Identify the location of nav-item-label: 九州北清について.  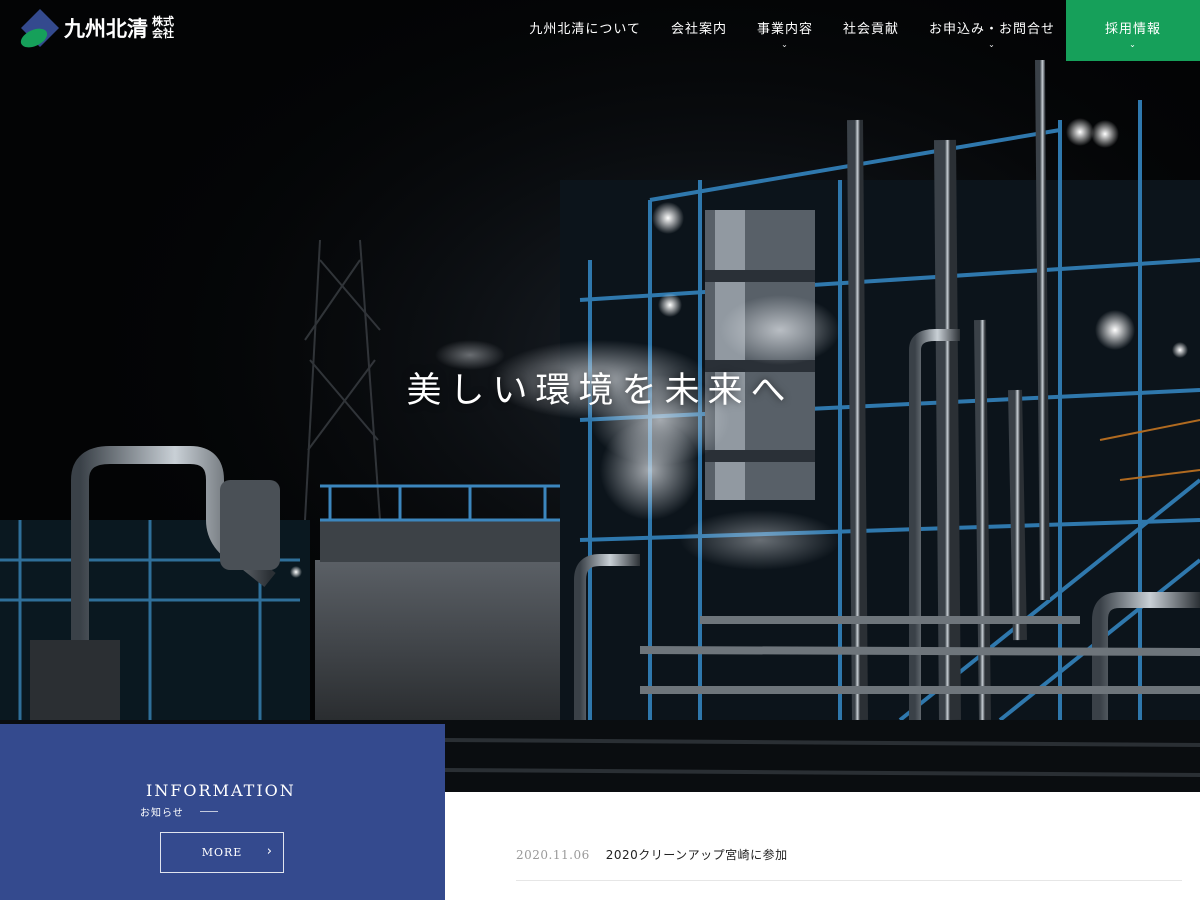
(585, 29).